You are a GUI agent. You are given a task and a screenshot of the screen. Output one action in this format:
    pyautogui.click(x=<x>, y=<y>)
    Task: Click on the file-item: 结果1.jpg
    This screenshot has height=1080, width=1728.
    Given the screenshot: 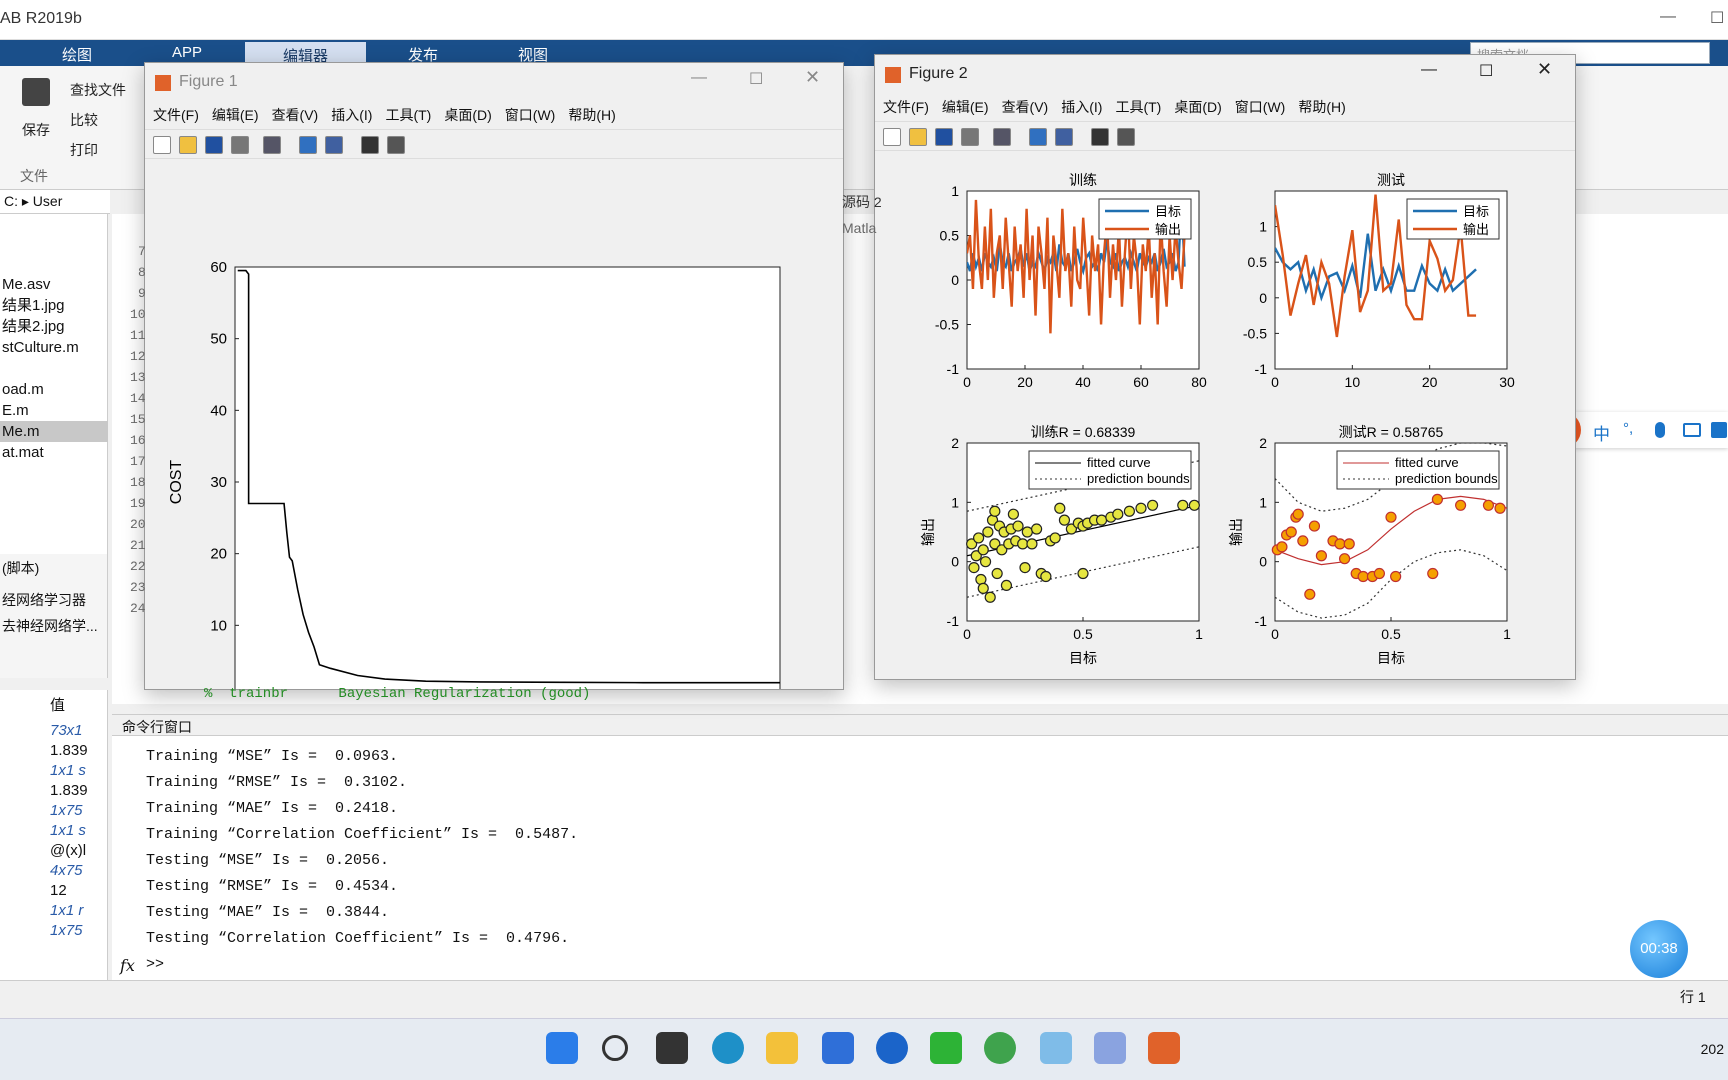 What is the action you would take?
    pyautogui.click(x=54, y=305)
    